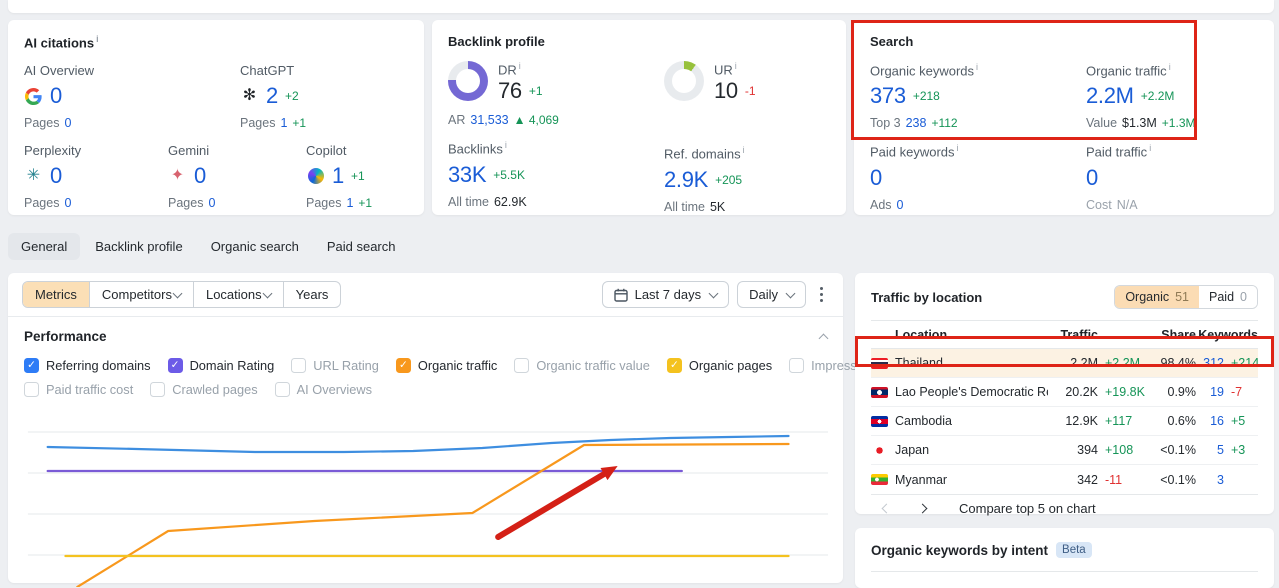  What do you see at coordinates (237, 294) in the screenshot?
I see `locations-filter-button: Locations` at bounding box center [237, 294].